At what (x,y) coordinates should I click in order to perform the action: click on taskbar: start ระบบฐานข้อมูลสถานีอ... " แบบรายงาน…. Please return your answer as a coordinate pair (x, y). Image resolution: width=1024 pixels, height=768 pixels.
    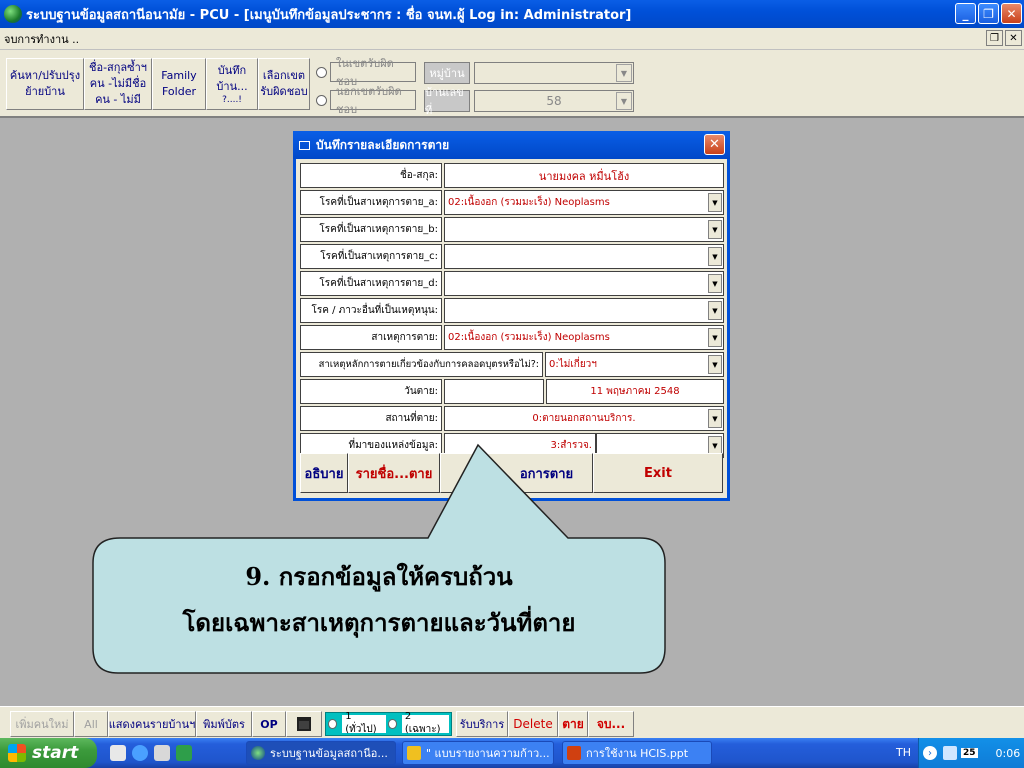
    Looking at the image, I should click on (512, 753).